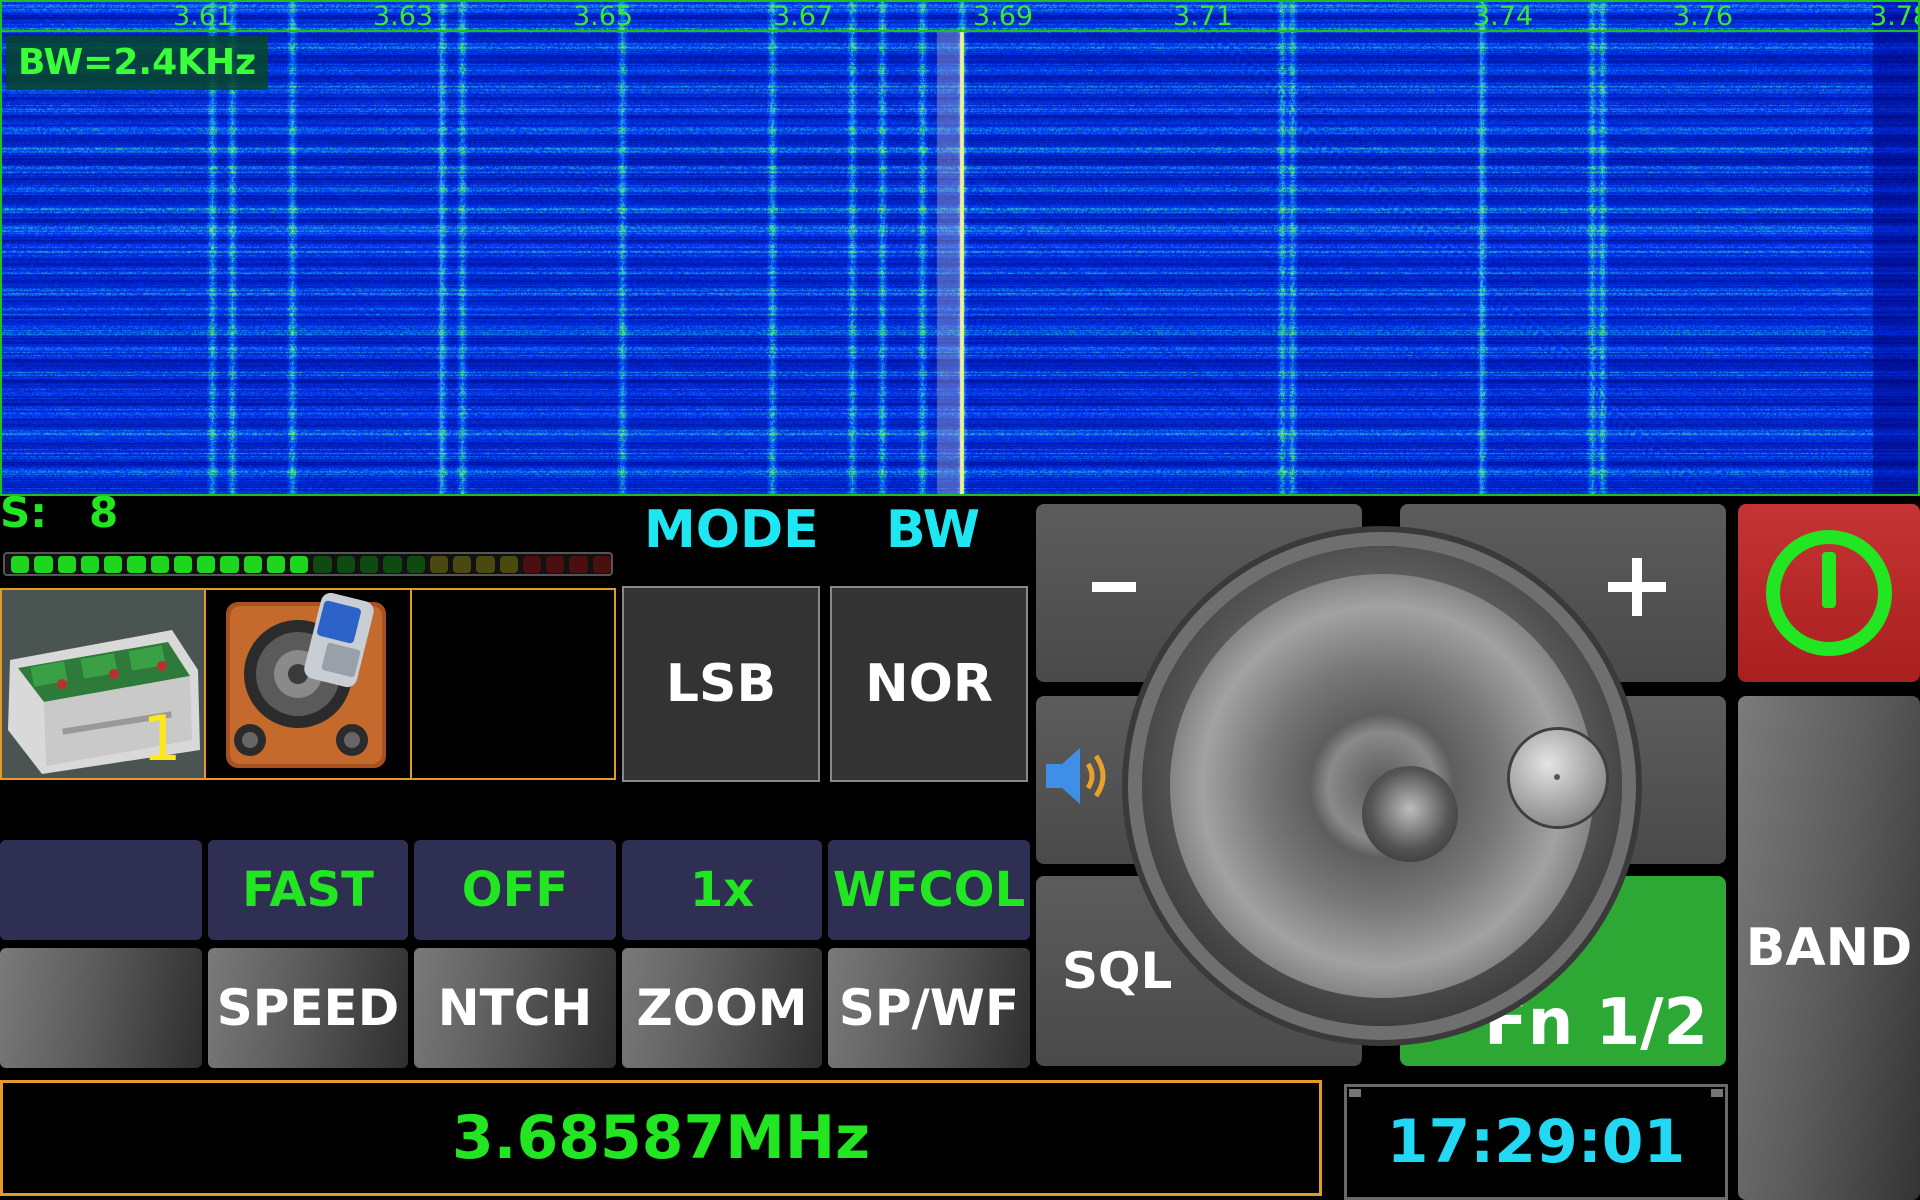 The image size is (1920, 1200). What do you see at coordinates (1558, 778) in the screenshot?
I see `knob-finger-dimple` at bounding box center [1558, 778].